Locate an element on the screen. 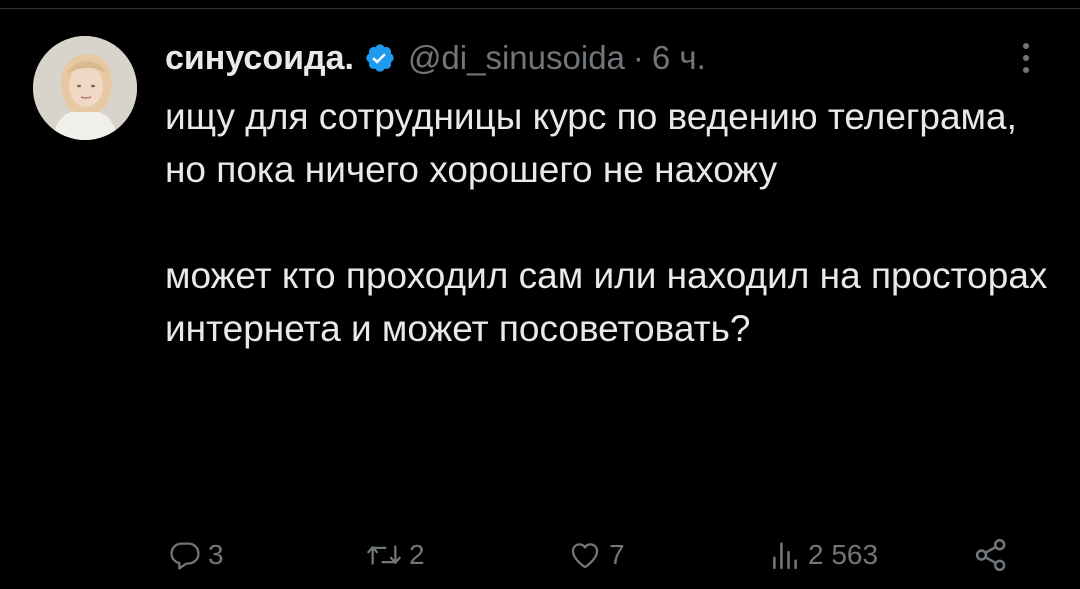  share-button is located at coordinates (991, 555).